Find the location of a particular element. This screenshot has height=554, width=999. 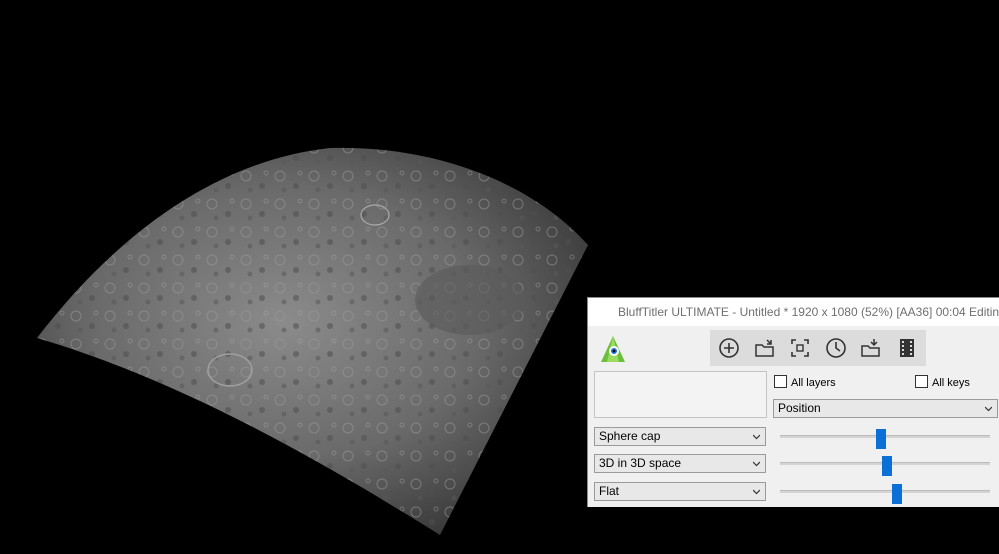

space-select-value: 3D in 3D space is located at coordinates (640, 463).